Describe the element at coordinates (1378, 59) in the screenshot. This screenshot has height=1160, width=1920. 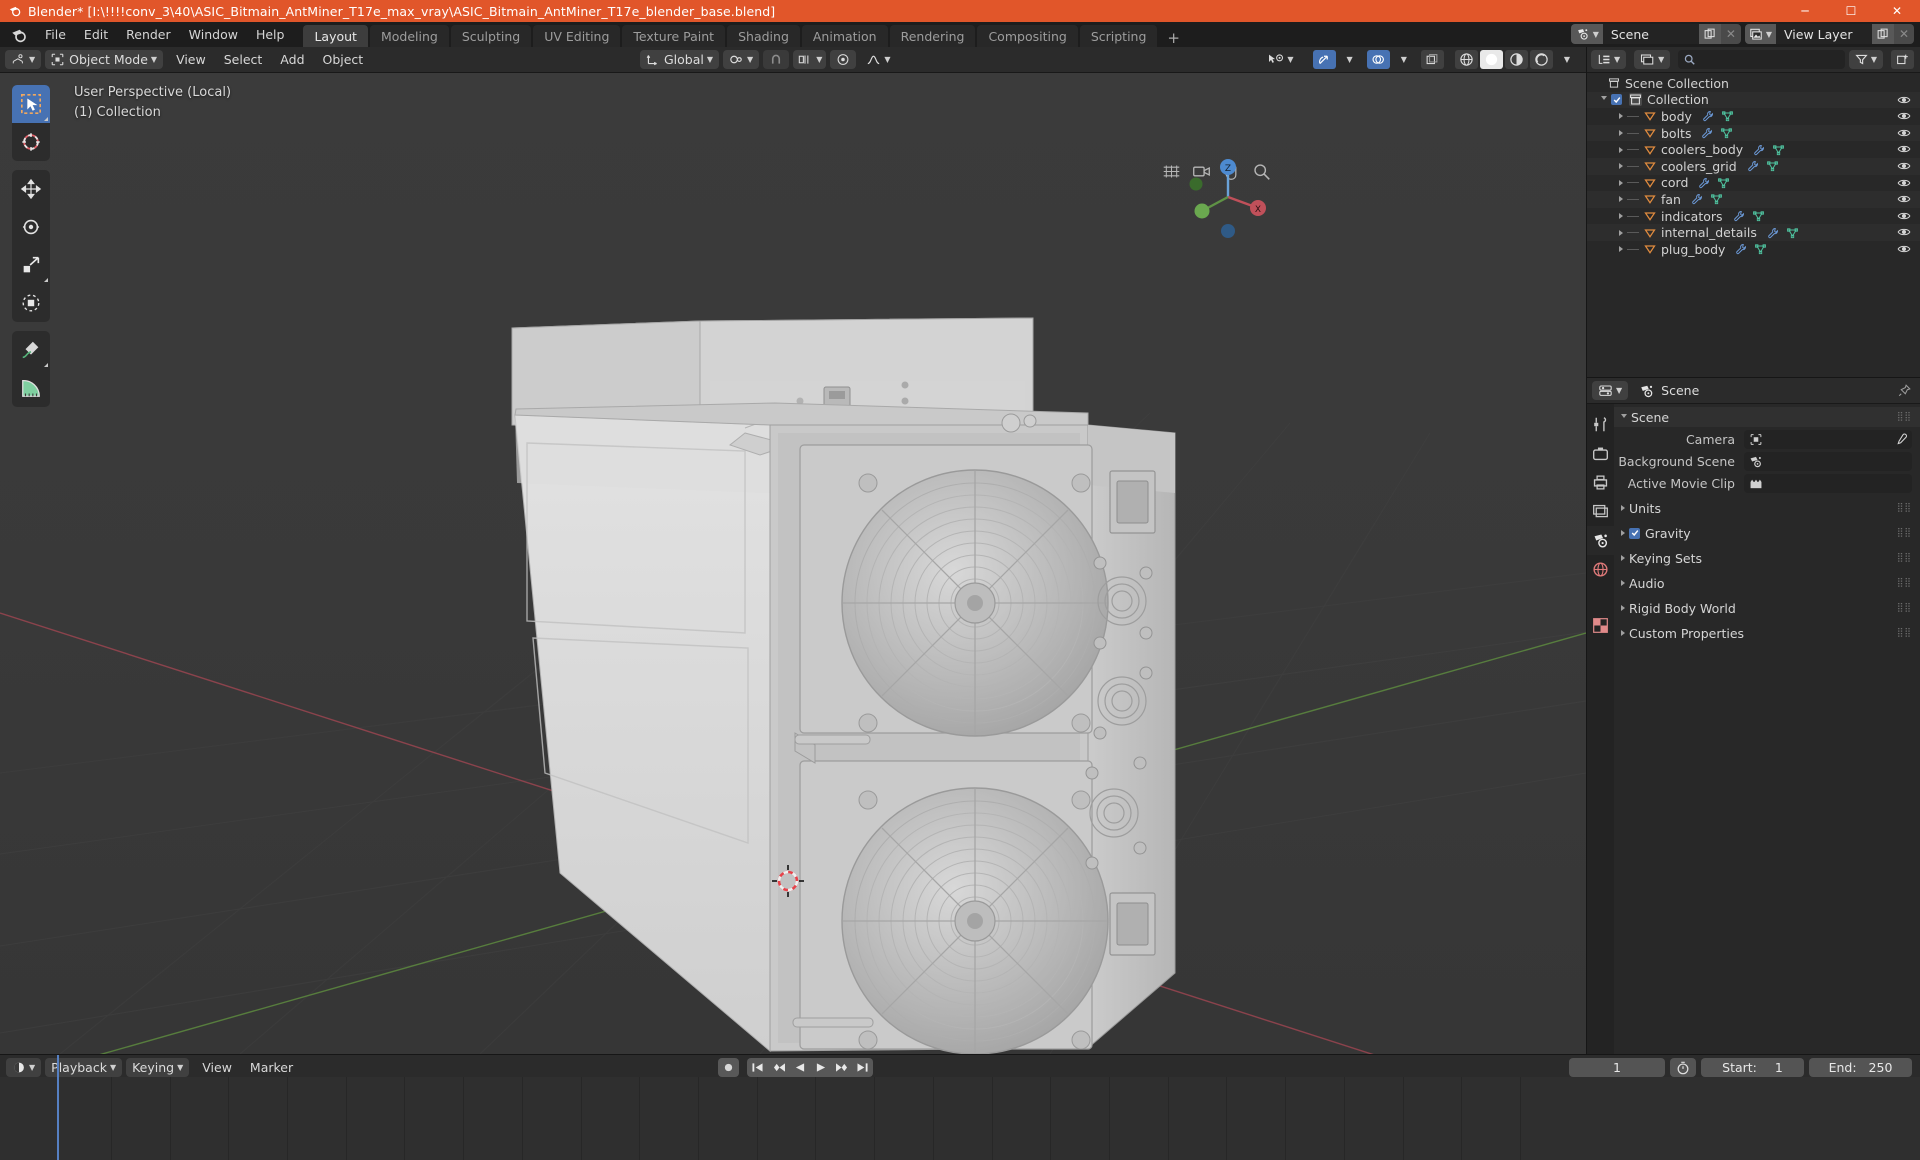
I see `show-overlays-toggle` at that location.